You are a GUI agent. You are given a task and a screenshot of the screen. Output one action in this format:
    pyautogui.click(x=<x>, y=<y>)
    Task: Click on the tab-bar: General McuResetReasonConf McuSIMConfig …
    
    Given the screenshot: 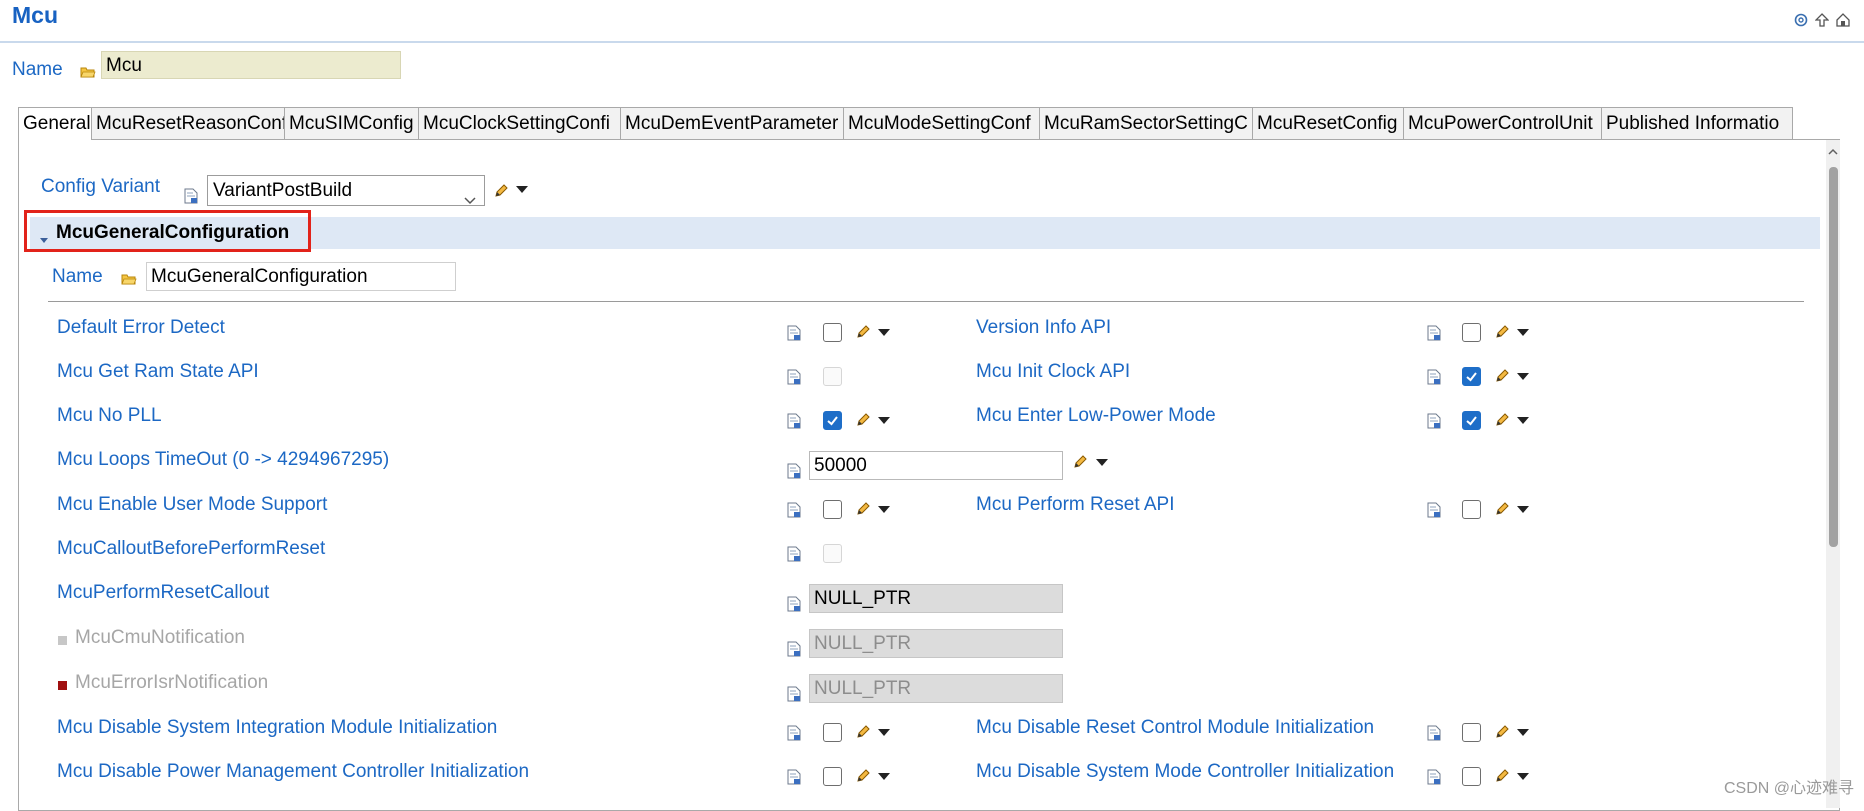 What is the action you would take?
    pyautogui.click(x=927, y=123)
    